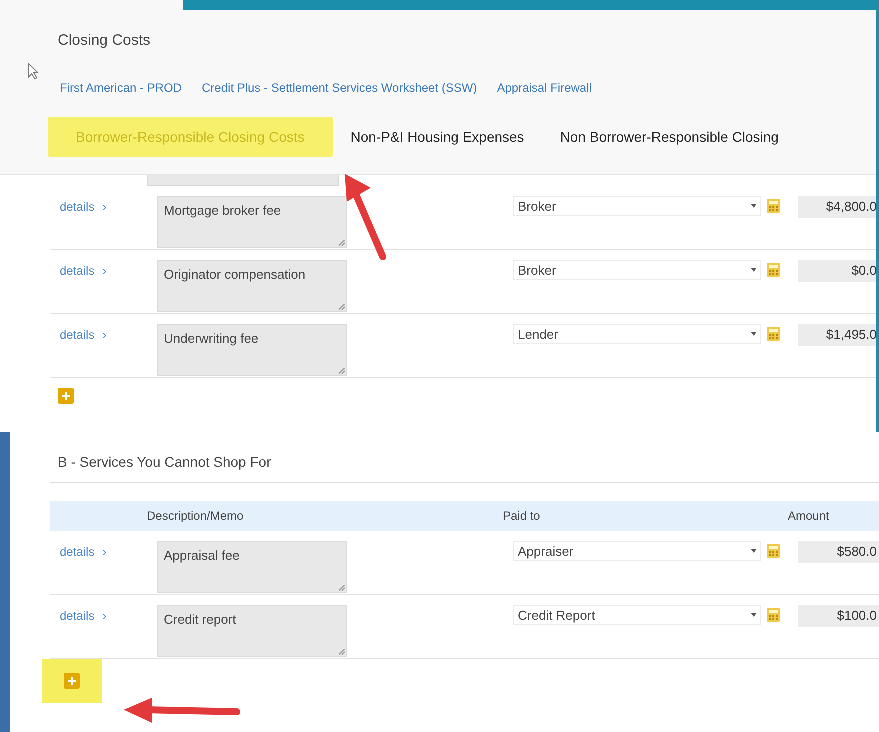  What do you see at coordinates (105, 40) in the screenshot?
I see `page-title: Closing Costs` at bounding box center [105, 40].